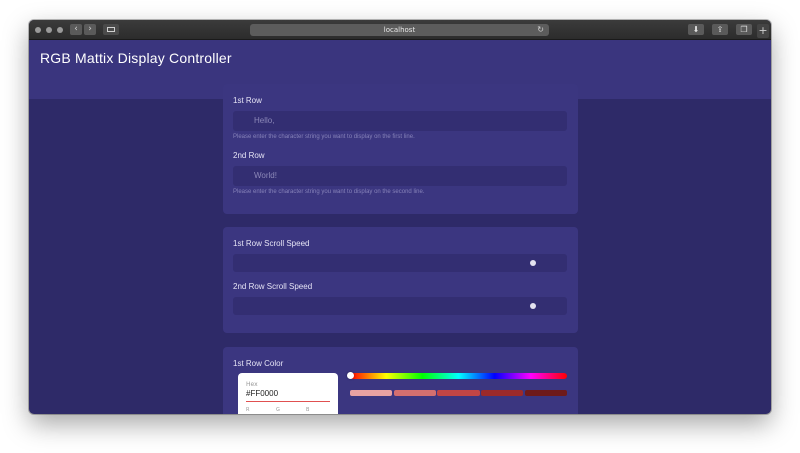  Describe the element at coordinates (38, 30) in the screenshot. I see `close-window-dot` at that location.